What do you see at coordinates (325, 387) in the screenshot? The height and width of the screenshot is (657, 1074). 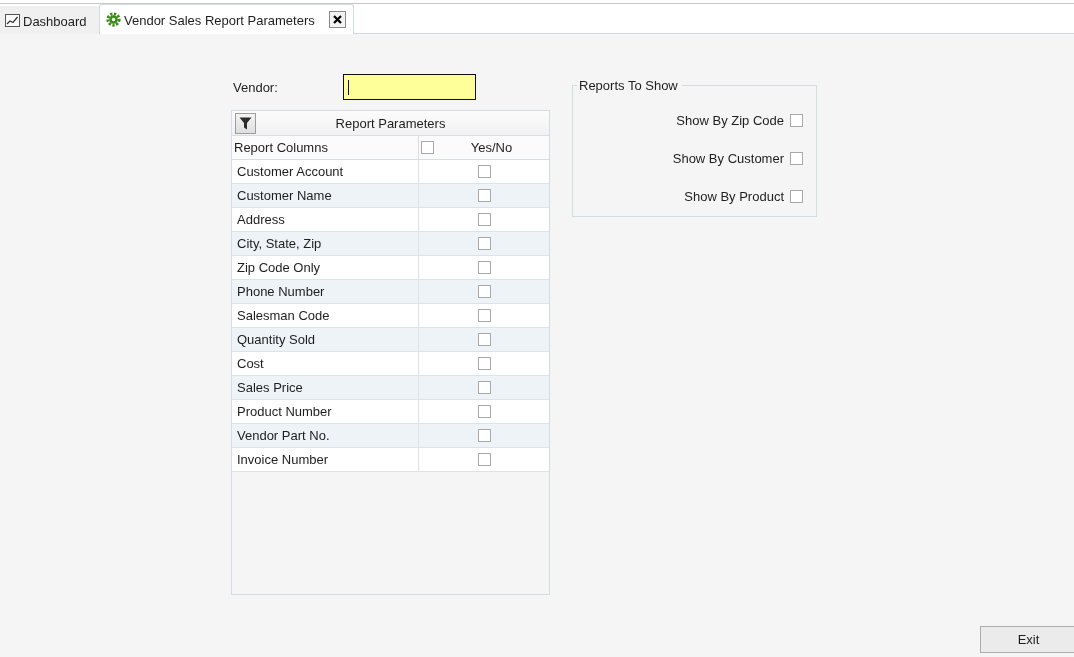 I see `table-cell: Sales Price` at bounding box center [325, 387].